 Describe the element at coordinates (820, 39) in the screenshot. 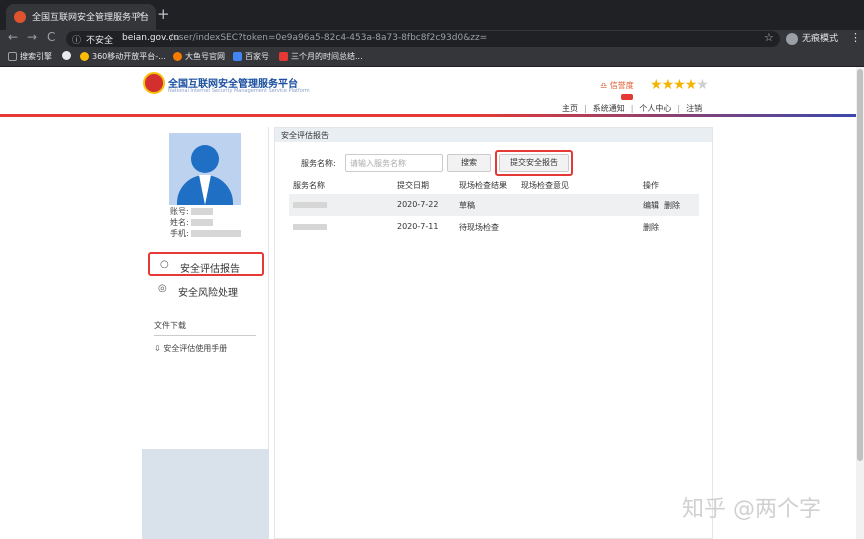

I see `incognito-label: 无痕模式` at that location.